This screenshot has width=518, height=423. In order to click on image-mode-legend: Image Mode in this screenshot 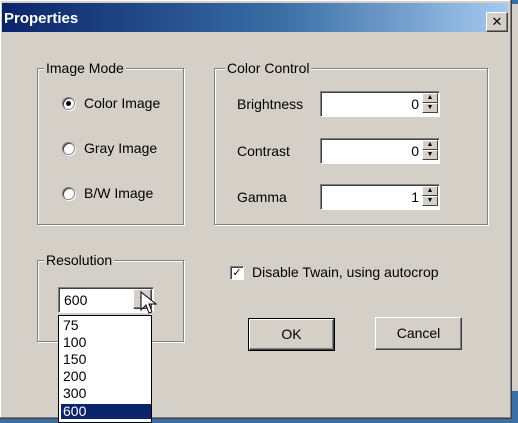, I will do `click(85, 68)`.